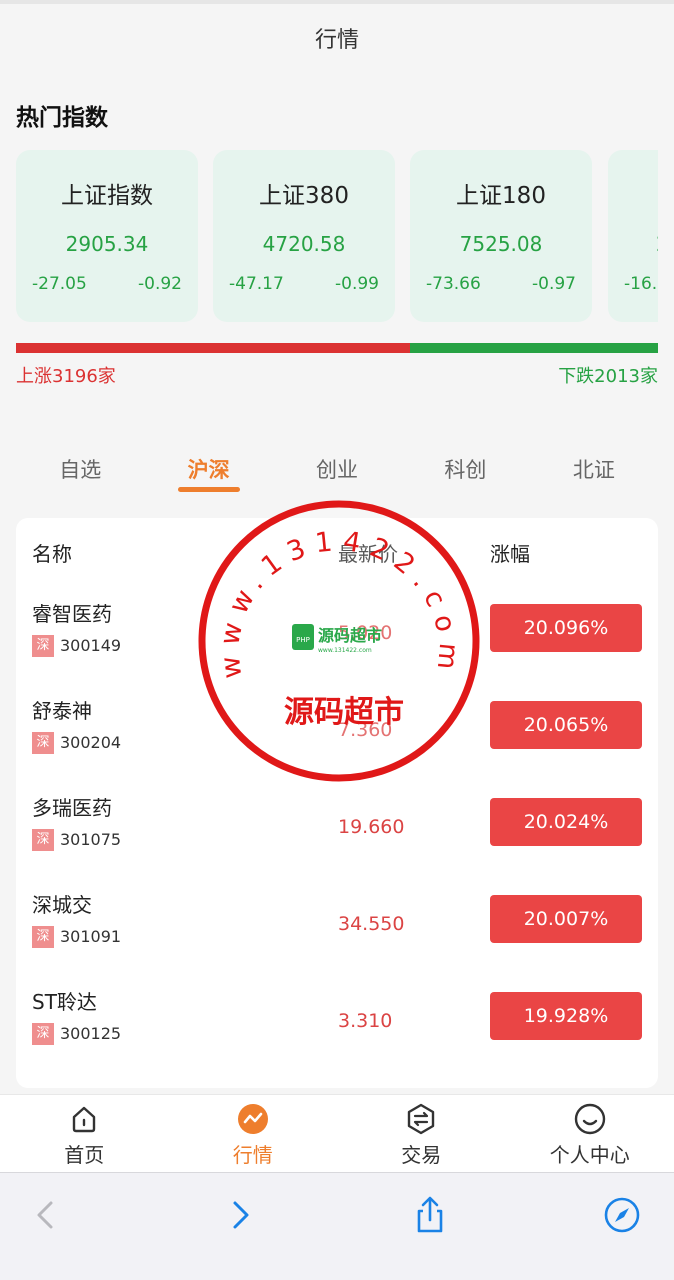 The height and width of the screenshot is (1280, 674). Describe the element at coordinates (566, 1016) in the screenshot. I see `change-percent-button: 19.928%` at that location.